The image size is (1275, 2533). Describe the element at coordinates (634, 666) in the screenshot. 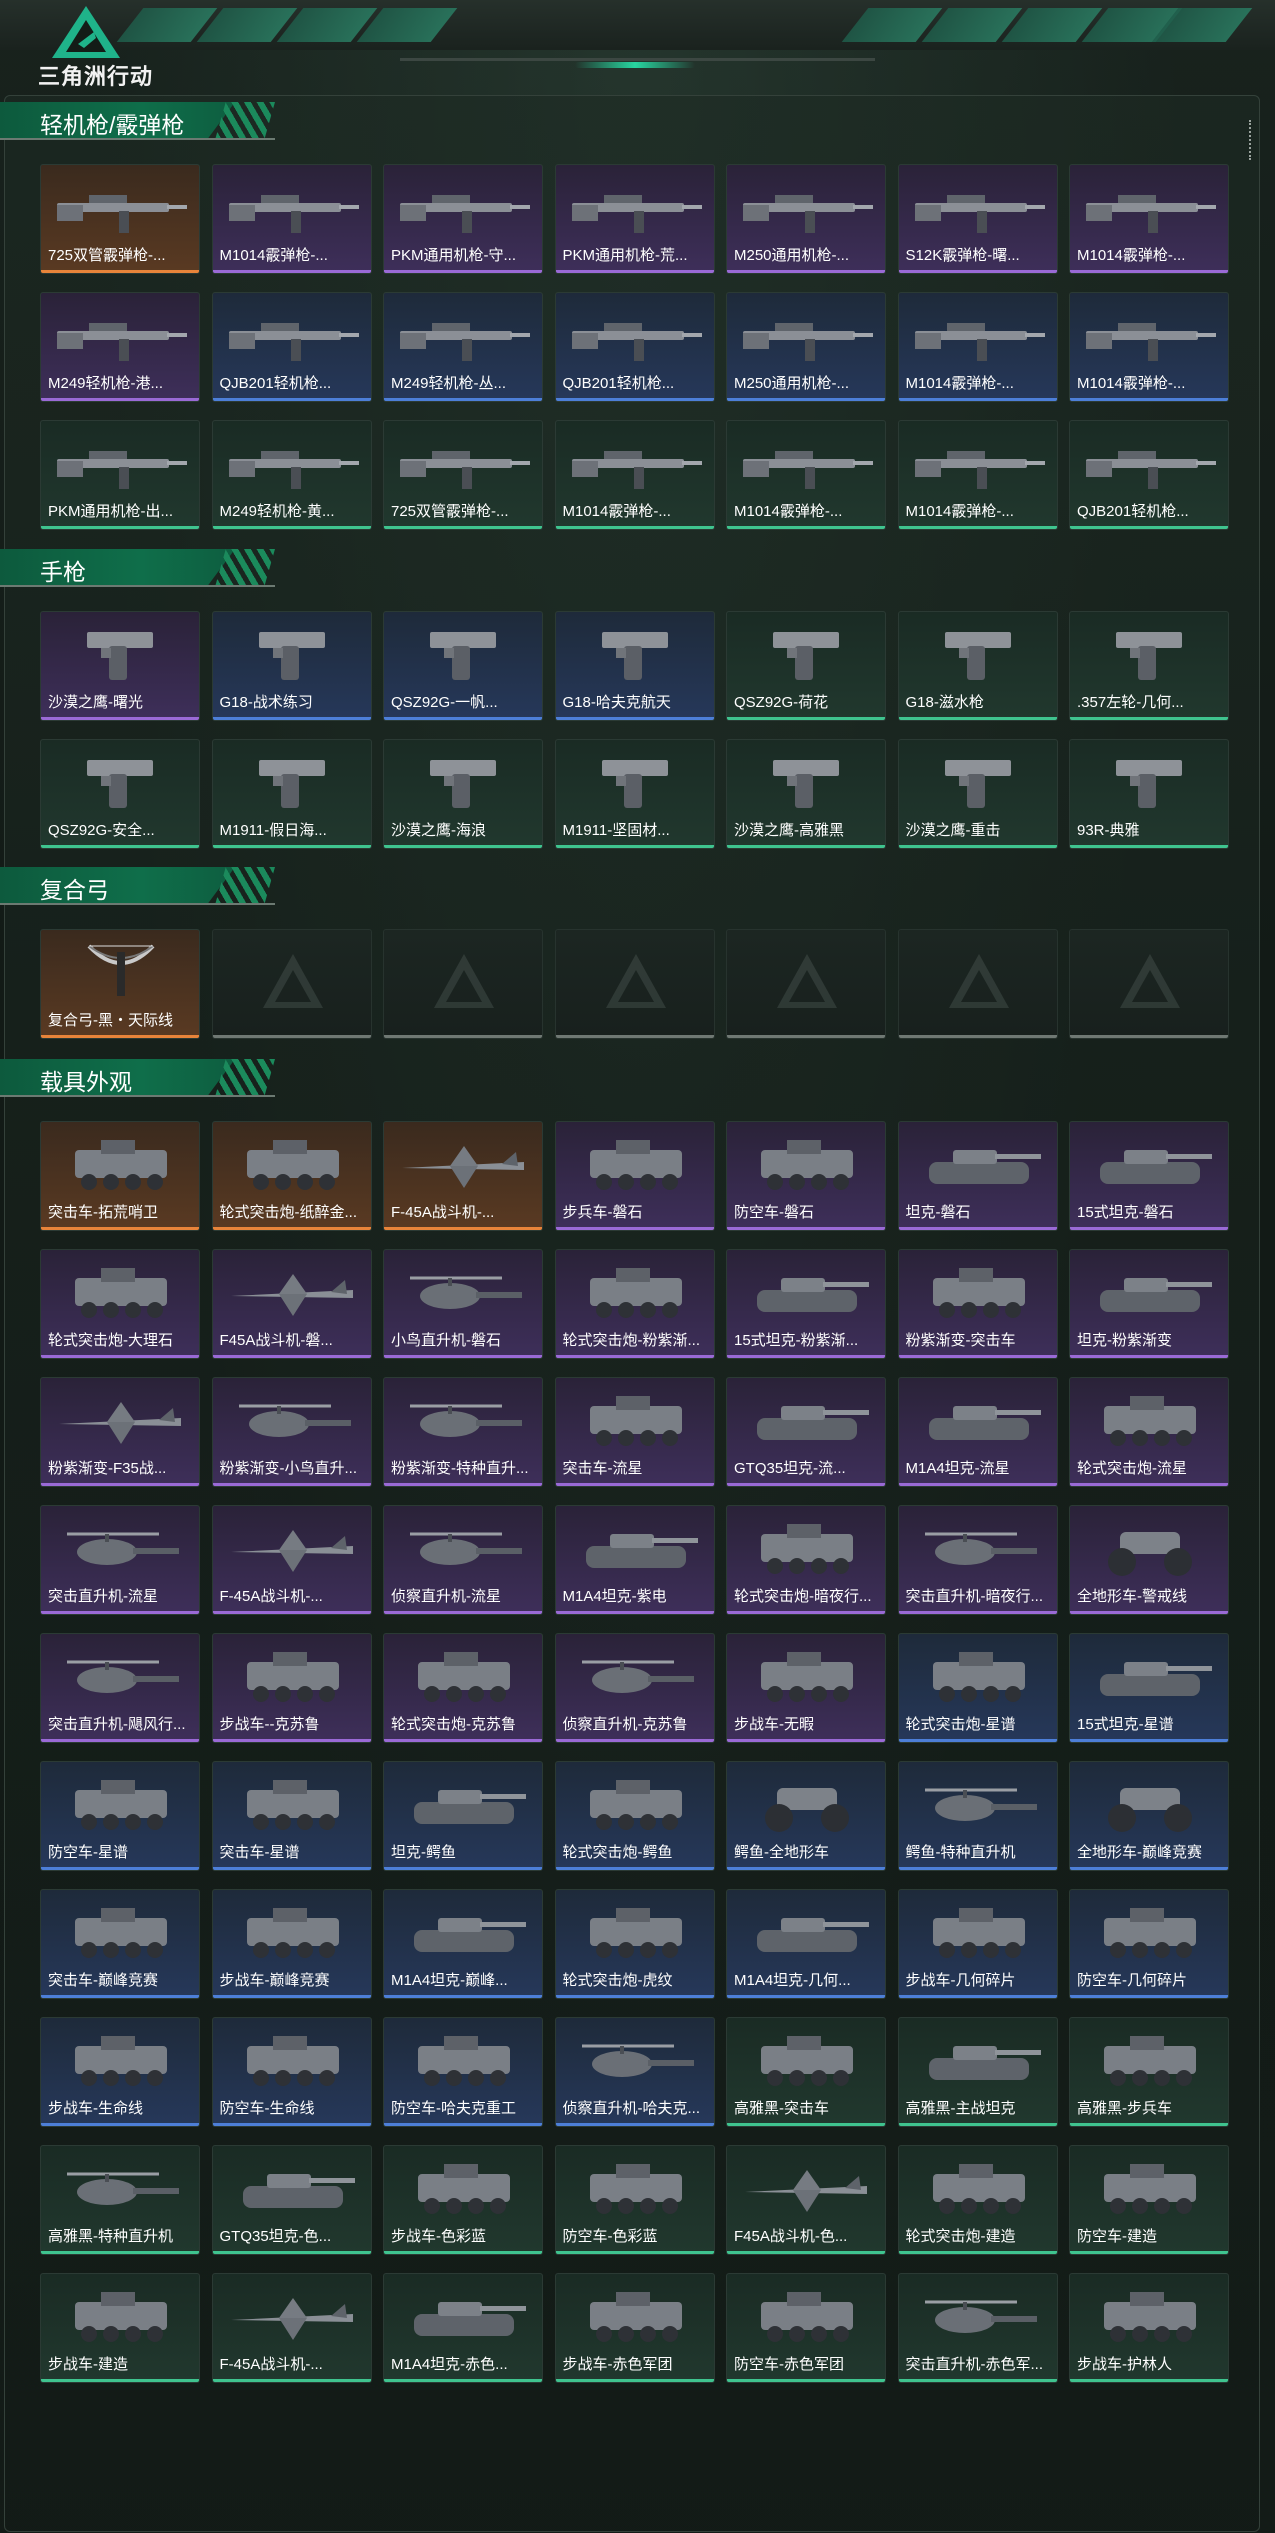

I see `skin-card: G18-哈夫克航天` at that location.